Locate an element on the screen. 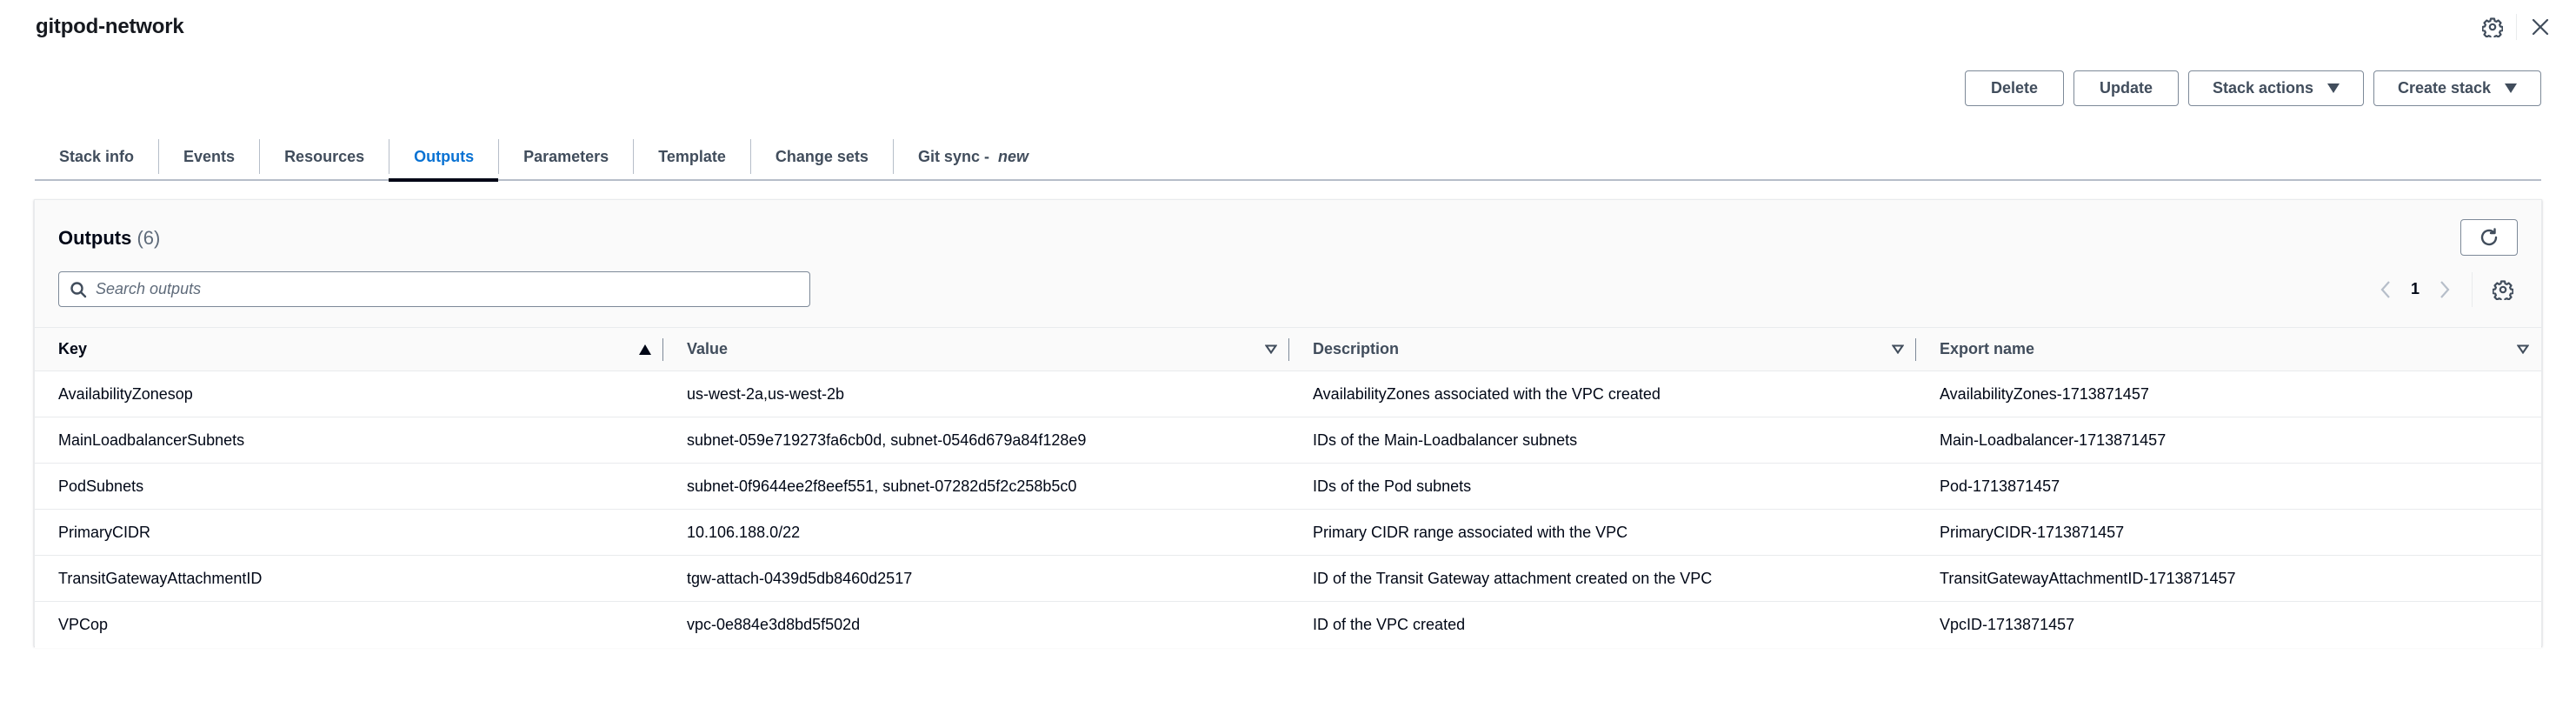 This screenshot has width=2576, height=701. column-label: Description is located at coordinates (1356, 349).